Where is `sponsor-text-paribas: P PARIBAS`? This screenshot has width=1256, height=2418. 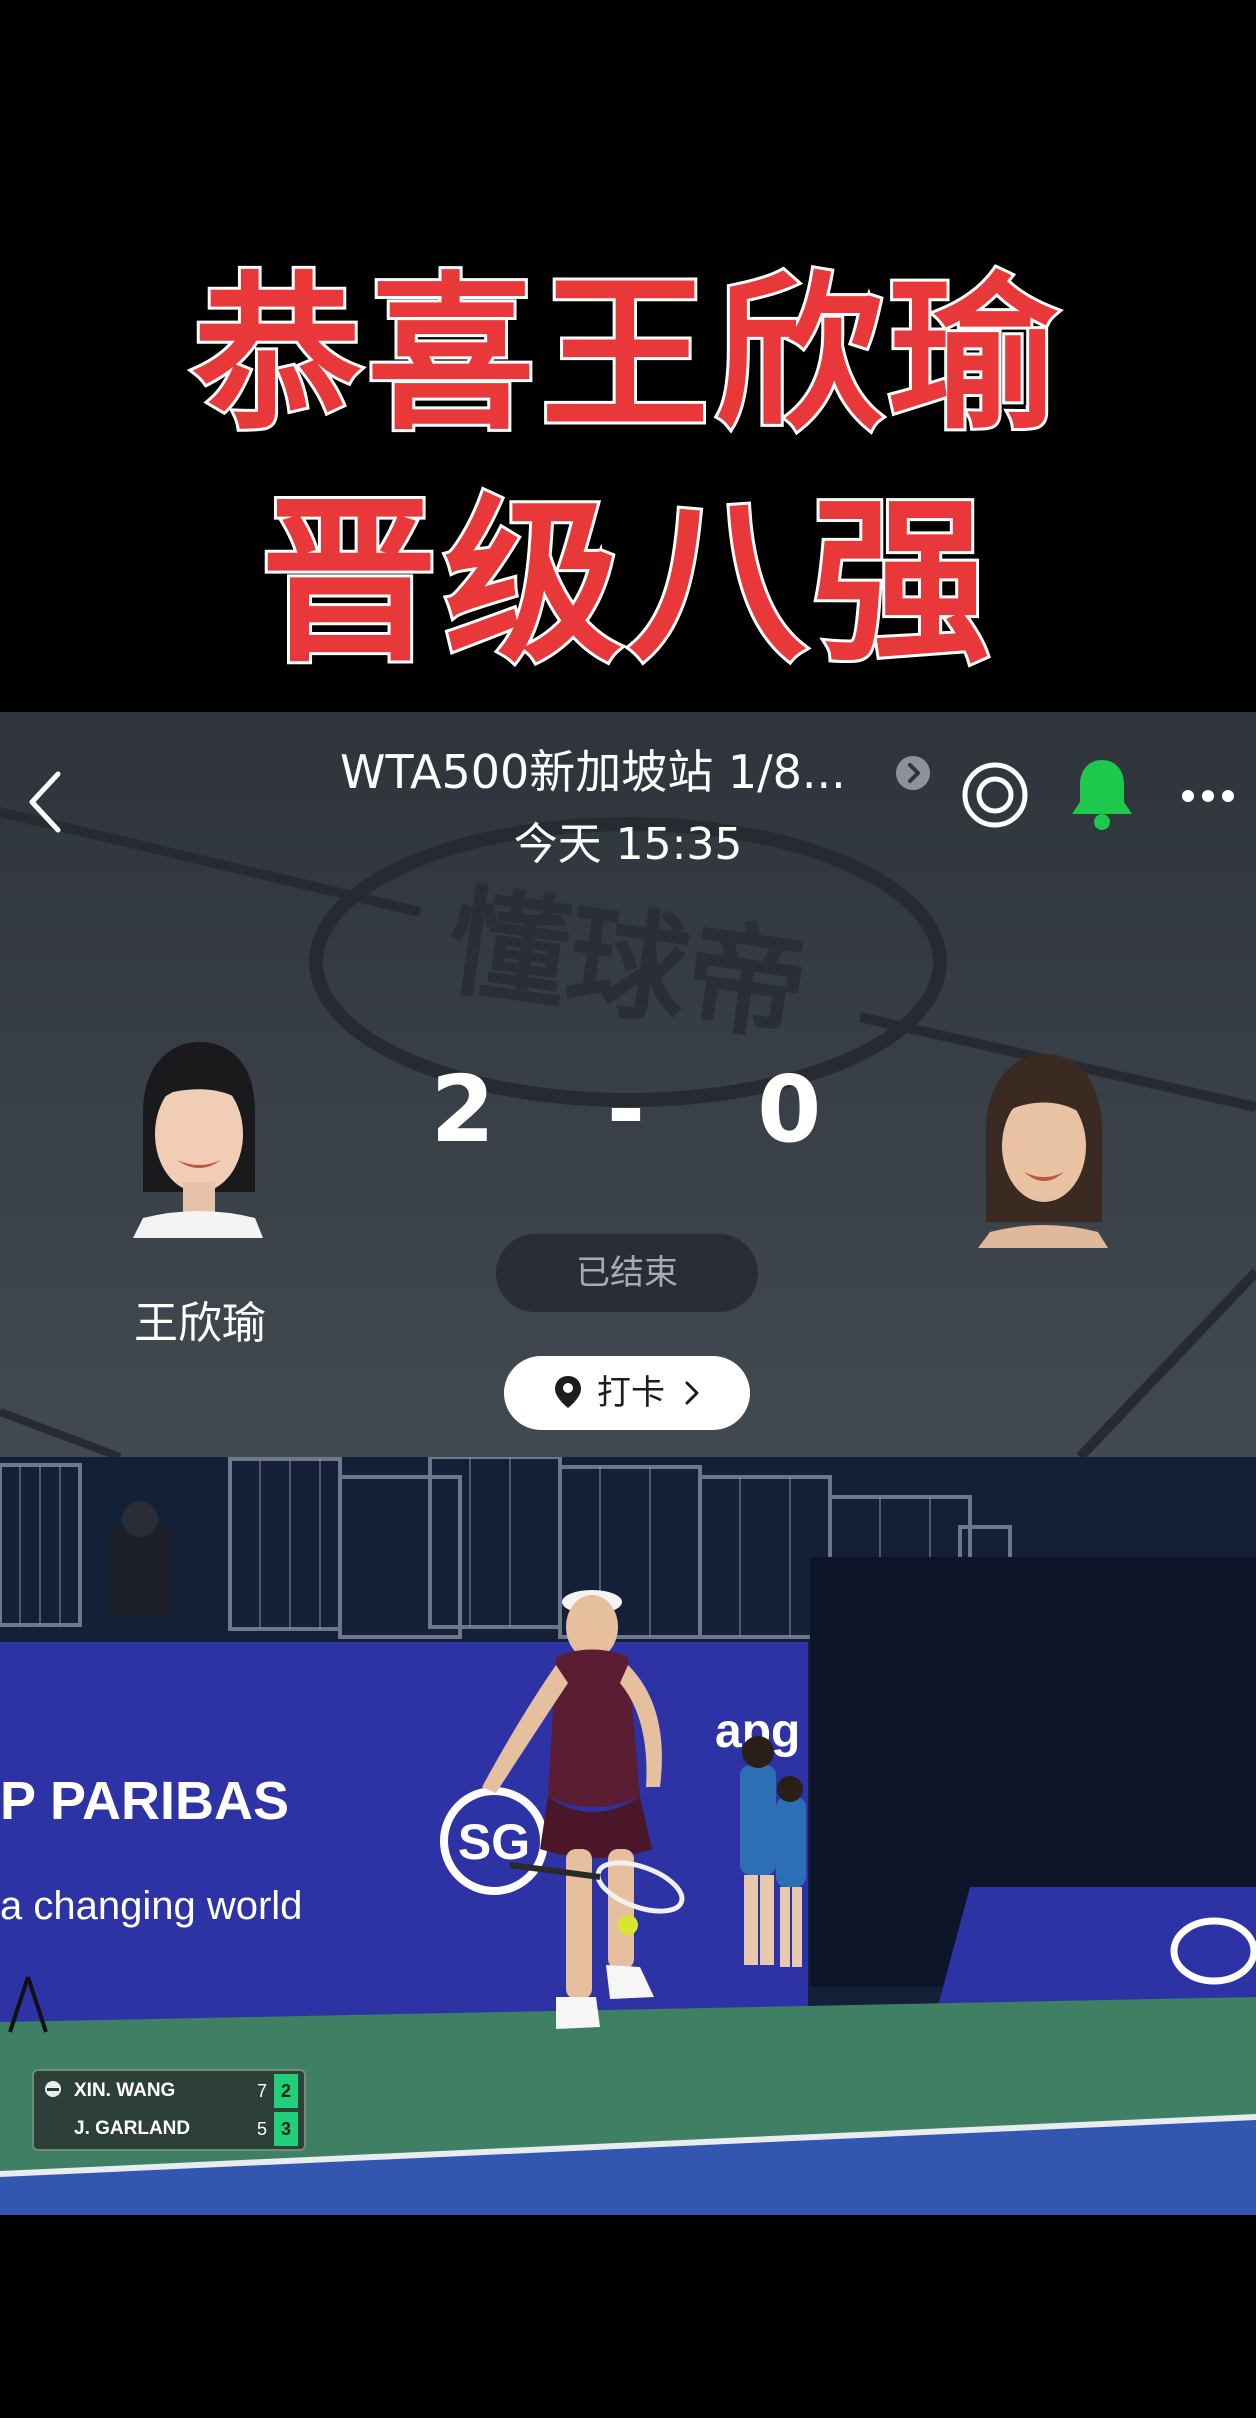 sponsor-text-paribas: P PARIBAS is located at coordinates (144, 1801).